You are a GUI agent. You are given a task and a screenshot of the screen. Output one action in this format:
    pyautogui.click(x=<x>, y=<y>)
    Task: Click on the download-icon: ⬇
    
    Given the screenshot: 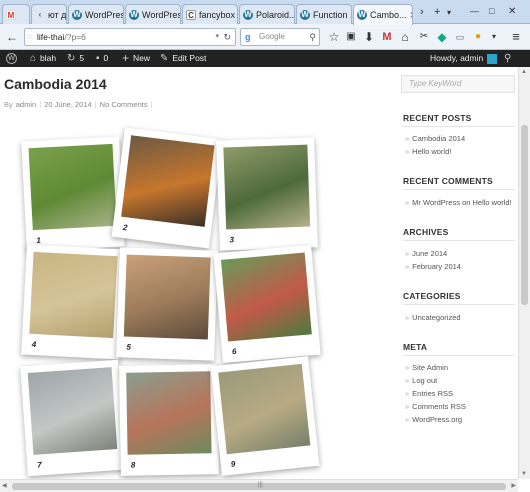 What is the action you would take?
    pyautogui.click(x=369, y=37)
    